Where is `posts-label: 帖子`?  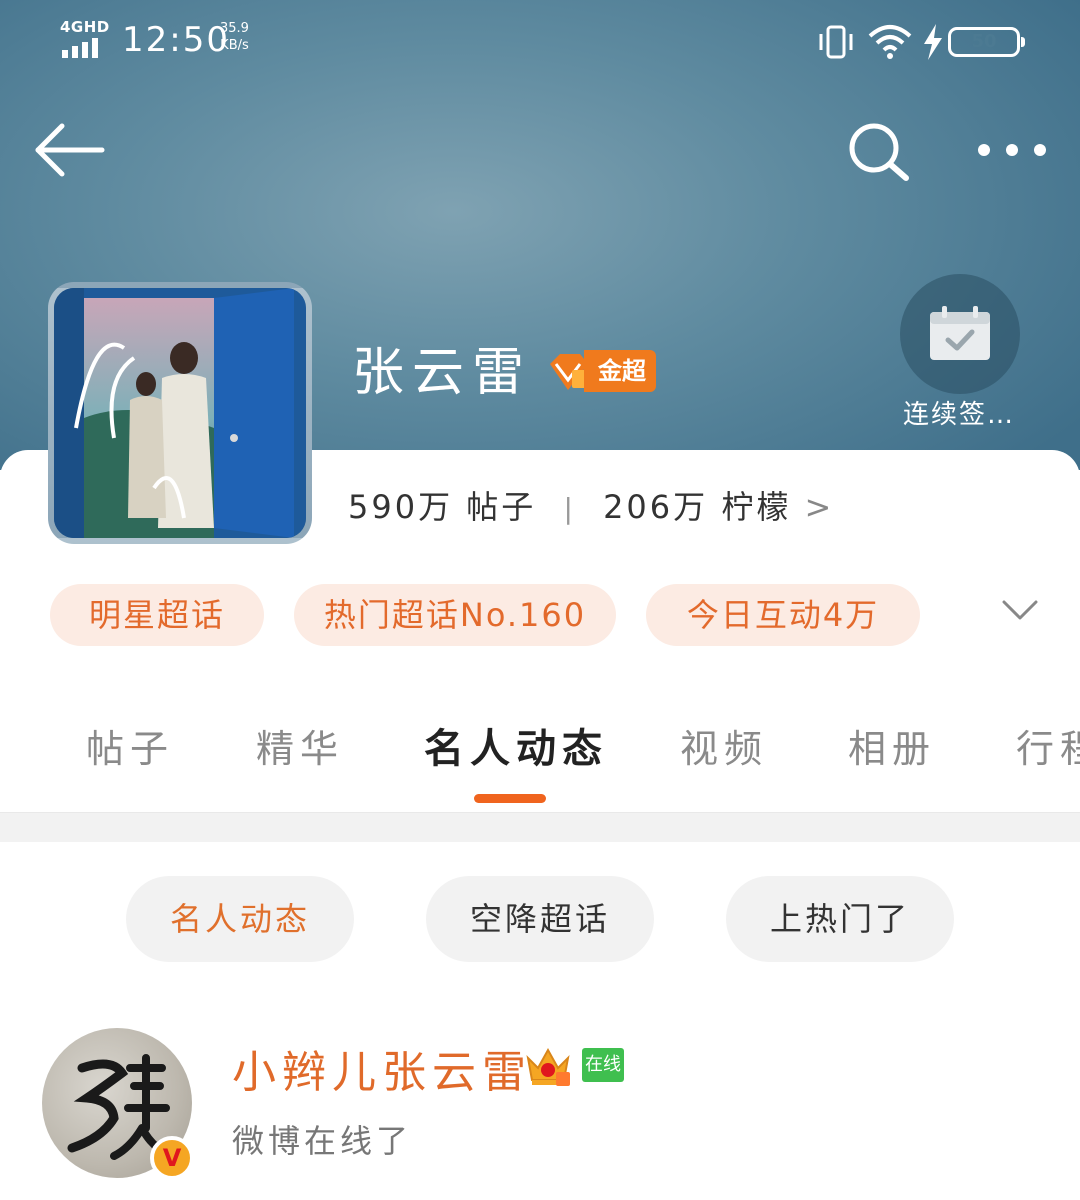 posts-label: 帖子 is located at coordinates (501, 507).